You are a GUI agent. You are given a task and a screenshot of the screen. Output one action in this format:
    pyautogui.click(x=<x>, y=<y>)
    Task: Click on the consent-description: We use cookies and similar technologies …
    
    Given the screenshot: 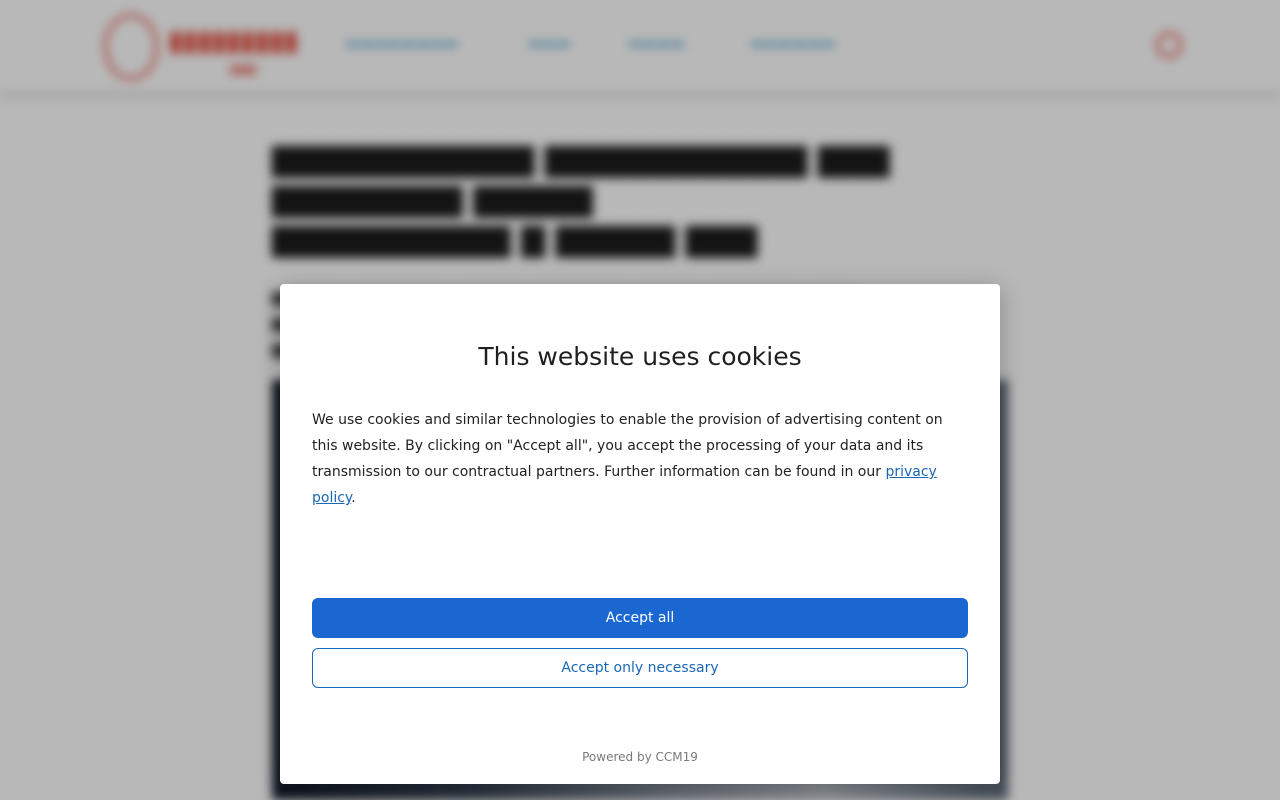 What is the action you would take?
    pyautogui.click(x=642, y=459)
    